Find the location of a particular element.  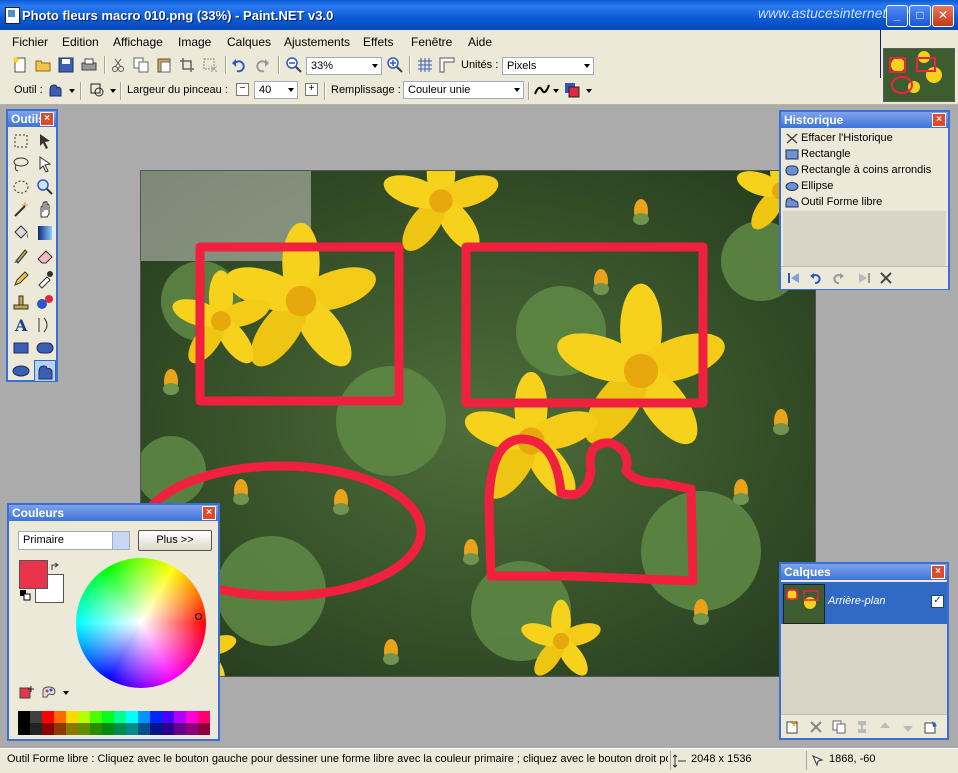

layer-row: Arrière-plan ✓ is located at coordinates (864, 603).